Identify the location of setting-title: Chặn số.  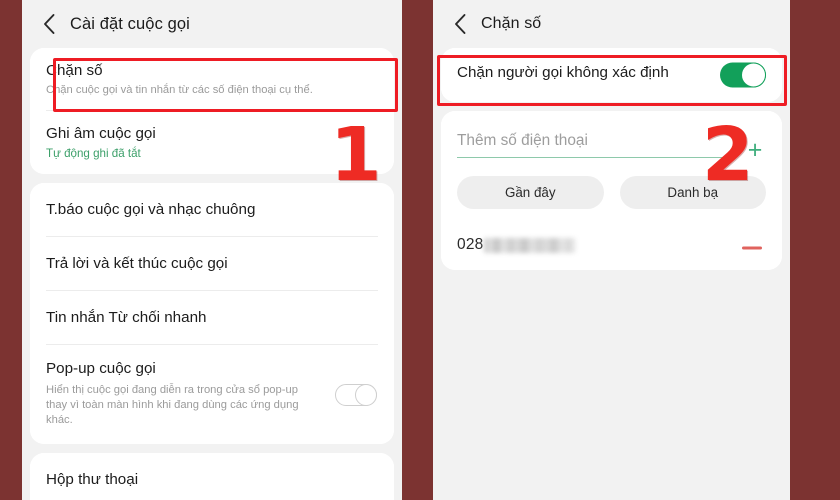
(74, 70).